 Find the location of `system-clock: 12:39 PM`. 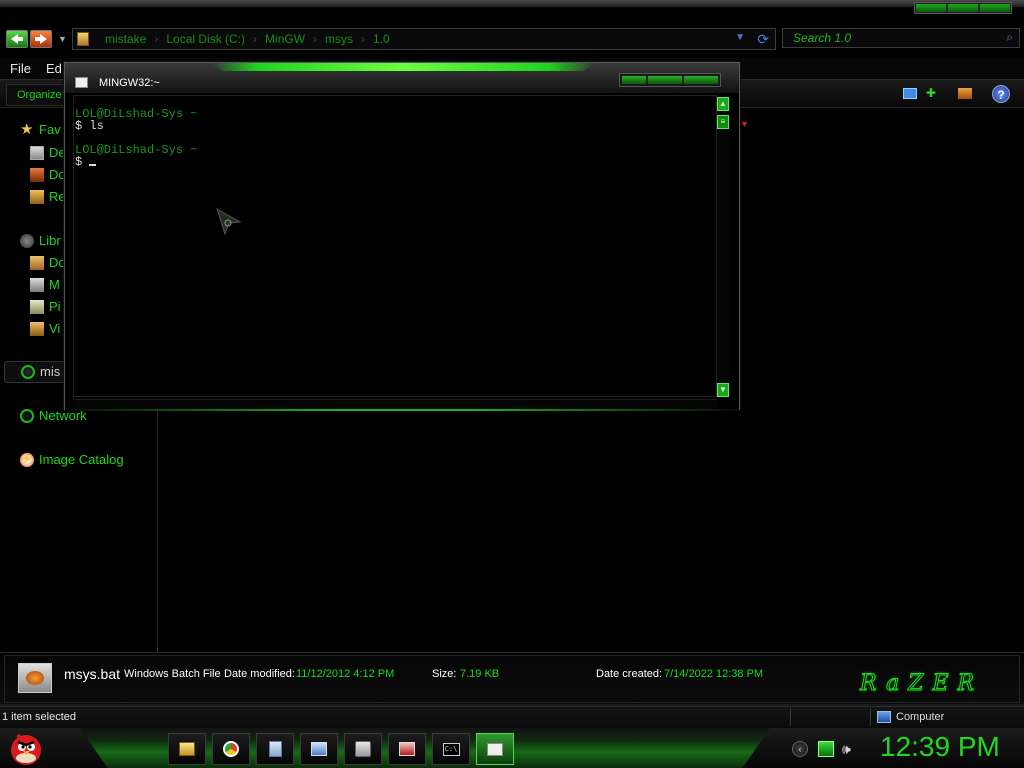

system-clock: 12:39 PM is located at coordinates (940, 747).